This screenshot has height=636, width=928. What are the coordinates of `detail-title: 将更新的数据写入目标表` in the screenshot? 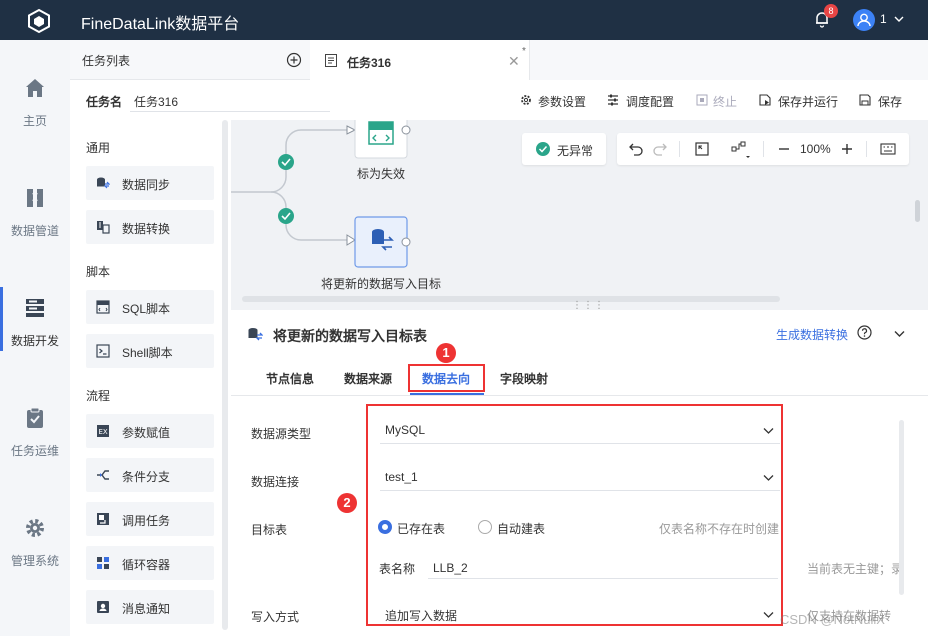 It's located at (350, 336).